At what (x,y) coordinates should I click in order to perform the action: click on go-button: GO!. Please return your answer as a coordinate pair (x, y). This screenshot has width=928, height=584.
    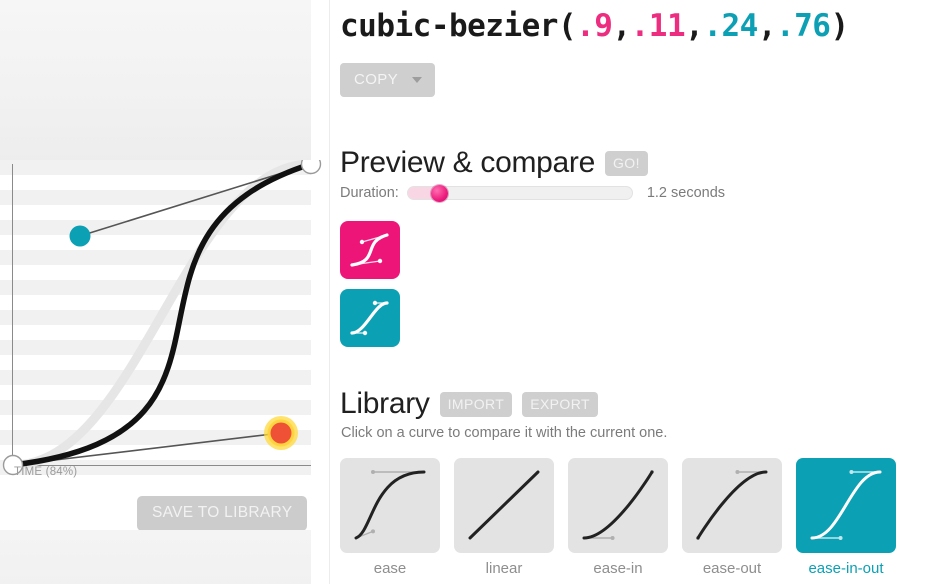
    Looking at the image, I should click on (626, 163).